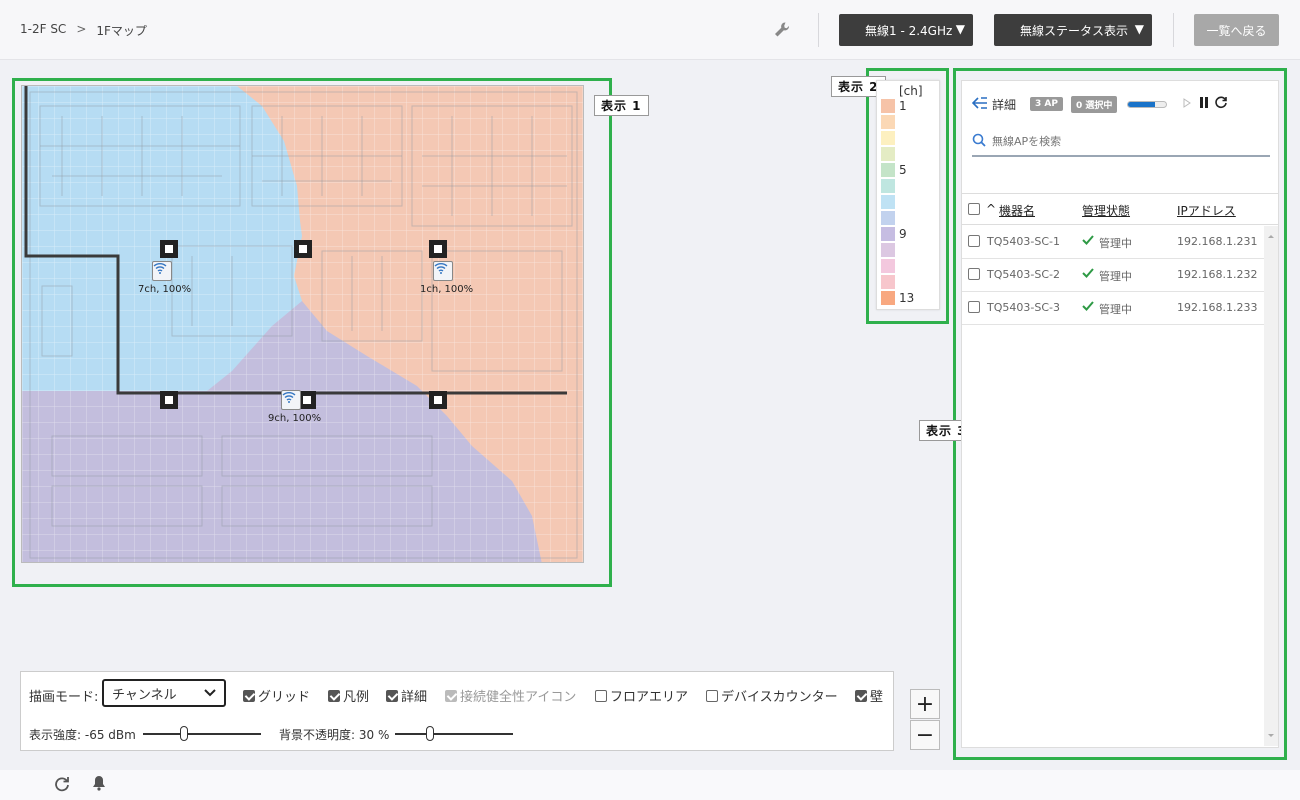  Describe the element at coordinates (974, 209) in the screenshot. I see `select-all-checkbox` at that location.